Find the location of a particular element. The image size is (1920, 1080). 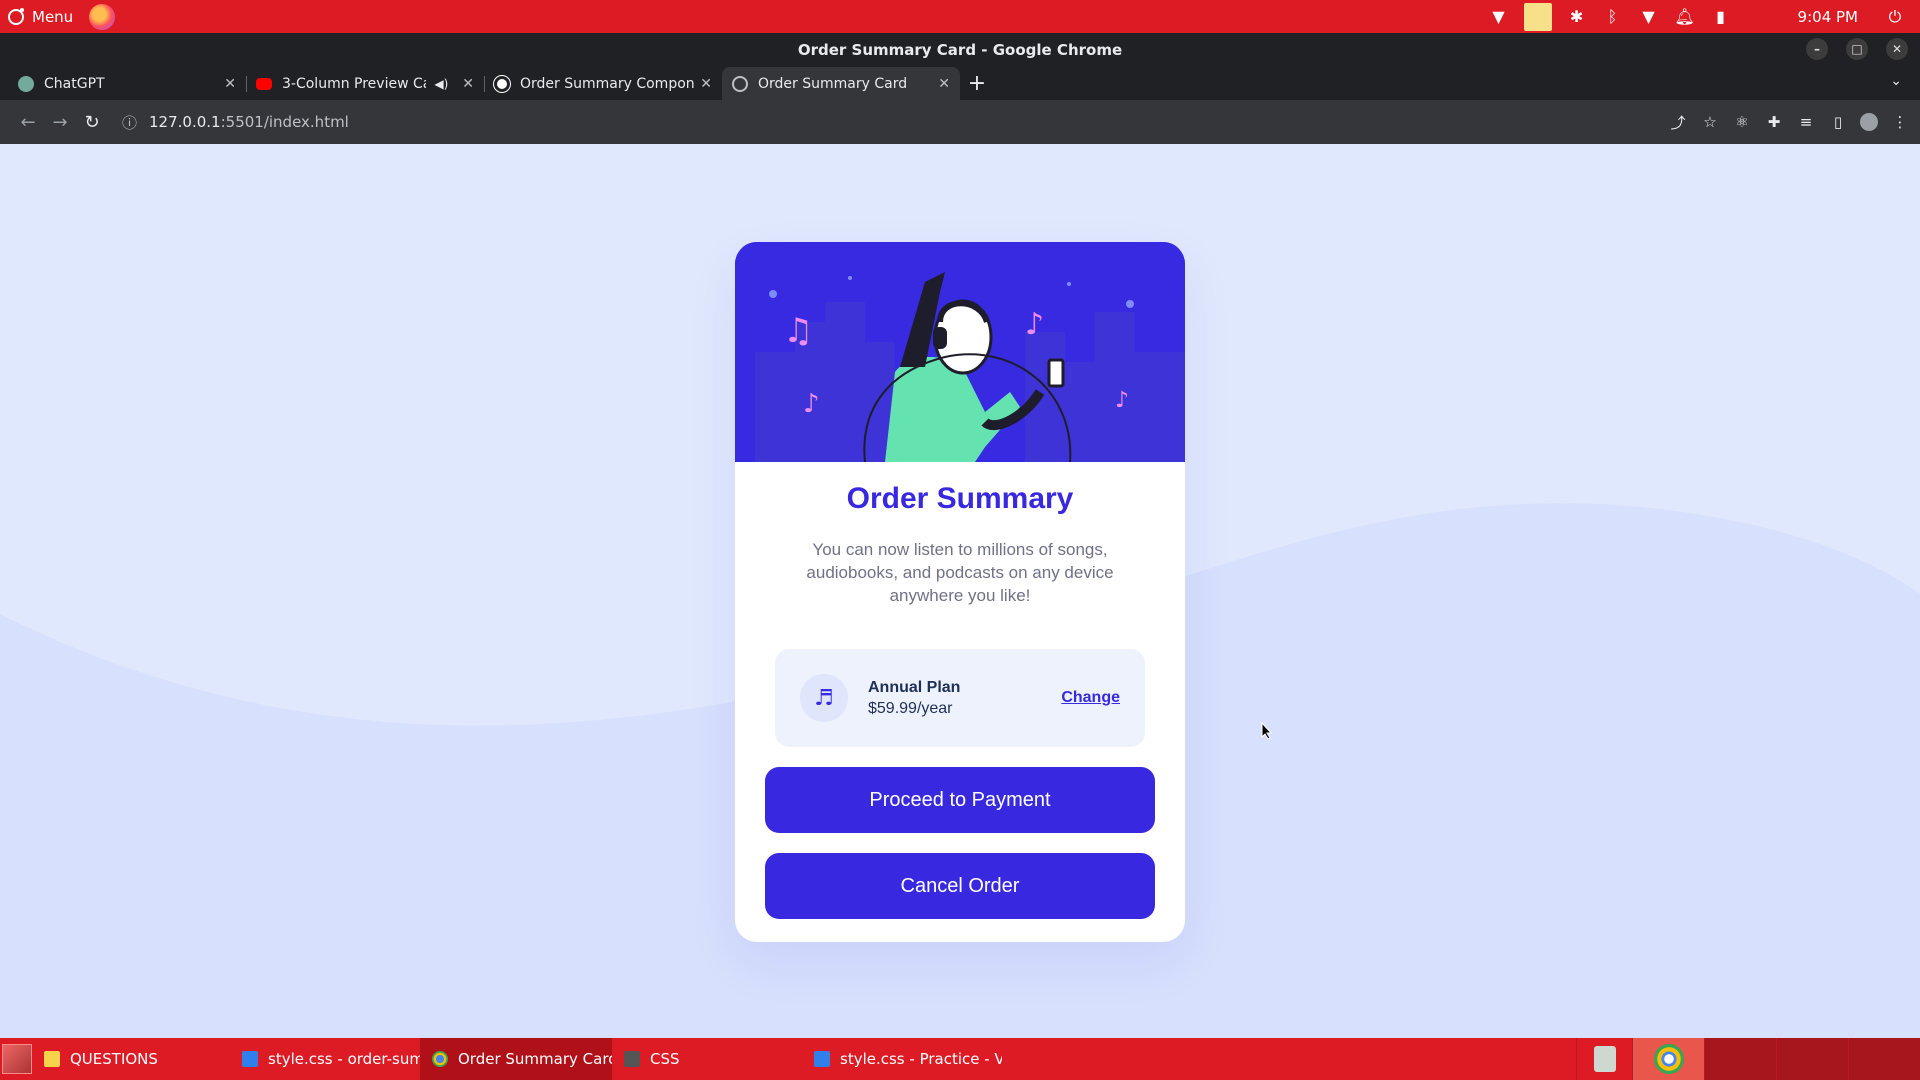

folder-icon is located at coordinates (52, 1059).